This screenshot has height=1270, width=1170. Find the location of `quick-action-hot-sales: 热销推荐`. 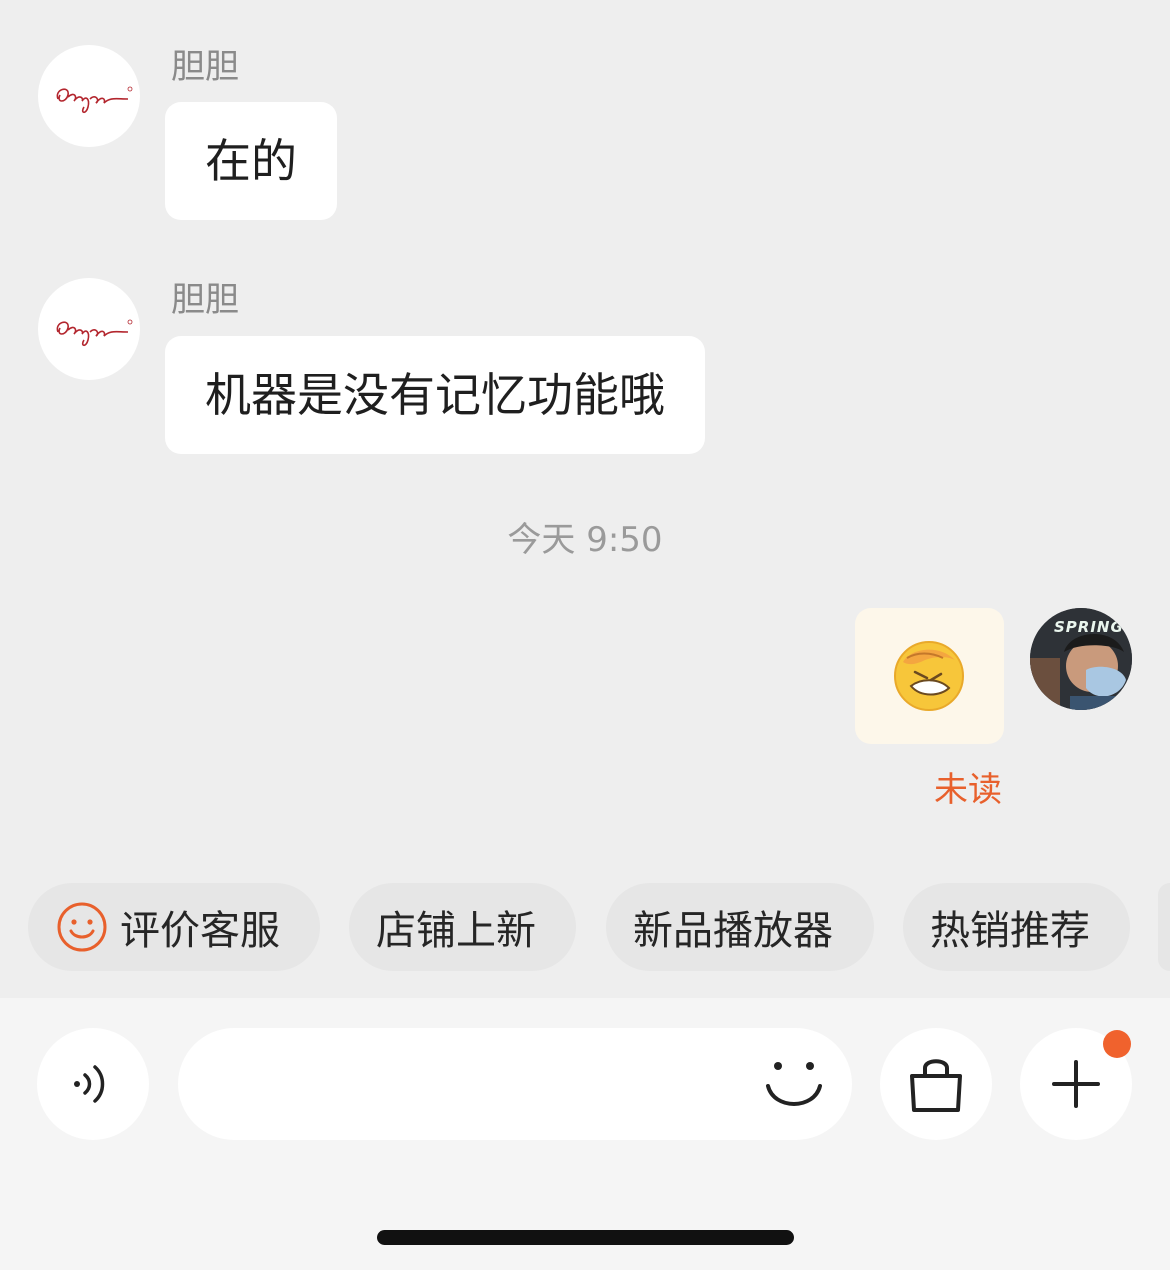

quick-action-hot-sales: 热销推荐 is located at coordinates (1016, 927).